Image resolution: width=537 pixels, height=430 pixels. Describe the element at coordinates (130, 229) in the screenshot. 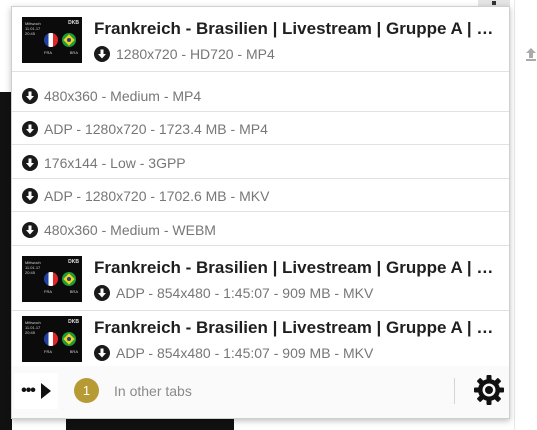

I see `format-label: 480x360 - Medium - WEBM` at that location.